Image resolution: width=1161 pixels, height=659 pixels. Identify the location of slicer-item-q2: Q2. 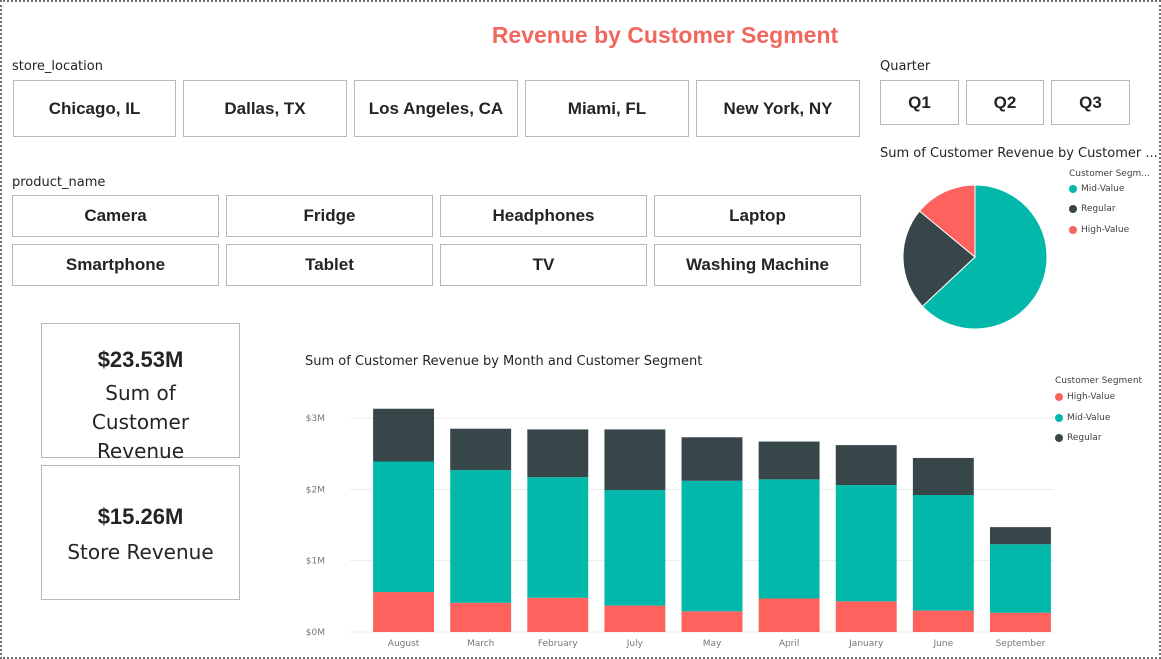
(1005, 102).